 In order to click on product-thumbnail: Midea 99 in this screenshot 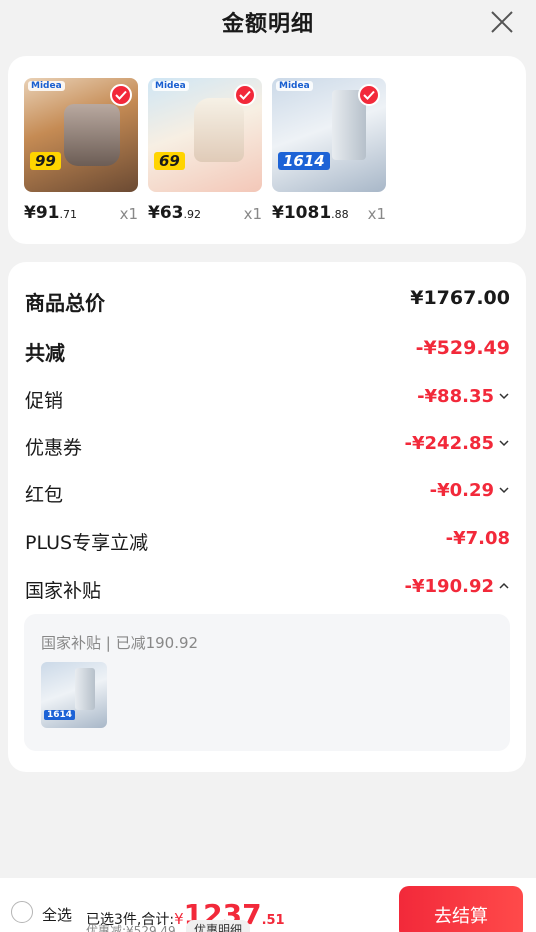, I will do `click(81, 135)`.